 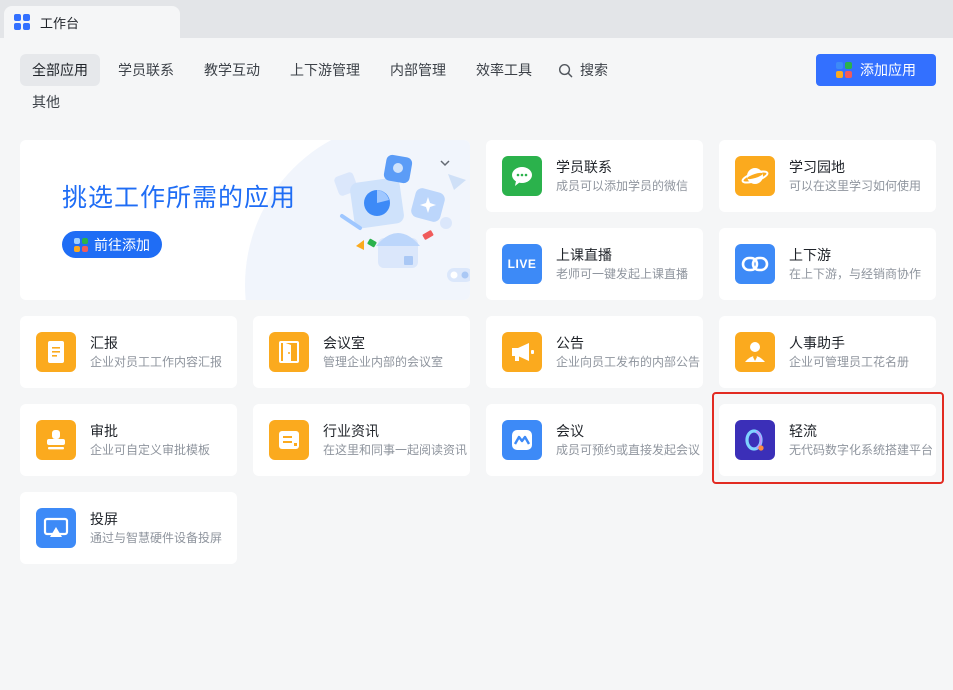 What do you see at coordinates (395, 450) in the screenshot?
I see `app-desc: 在这里和同事一起阅读资讯` at bounding box center [395, 450].